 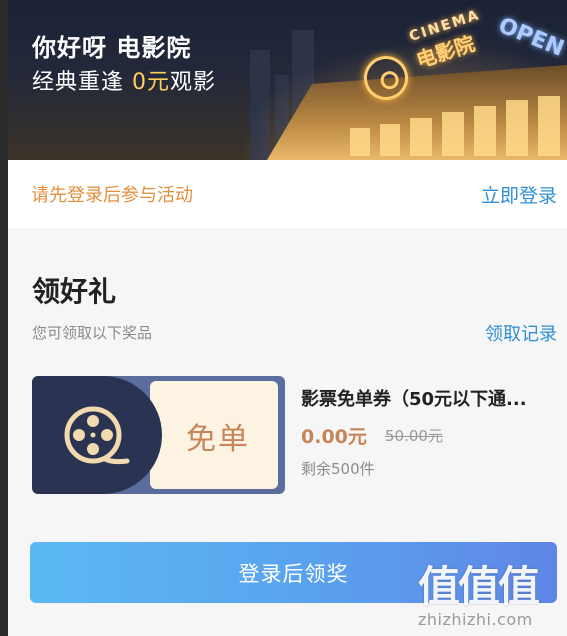 I want to click on left-edge-strip, so click(x=4, y=318).